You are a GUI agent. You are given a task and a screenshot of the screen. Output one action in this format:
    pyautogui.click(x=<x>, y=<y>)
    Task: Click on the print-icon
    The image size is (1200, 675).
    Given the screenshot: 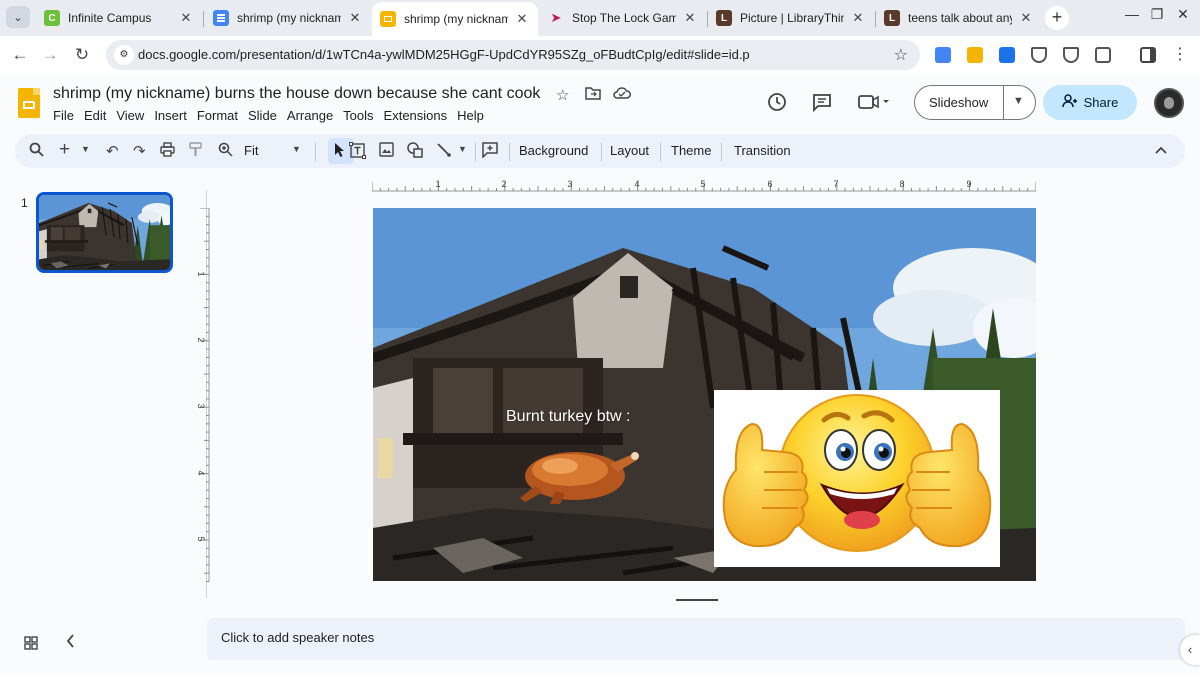 What is the action you would take?
    pyautogui.click(x=167, y=151)
    